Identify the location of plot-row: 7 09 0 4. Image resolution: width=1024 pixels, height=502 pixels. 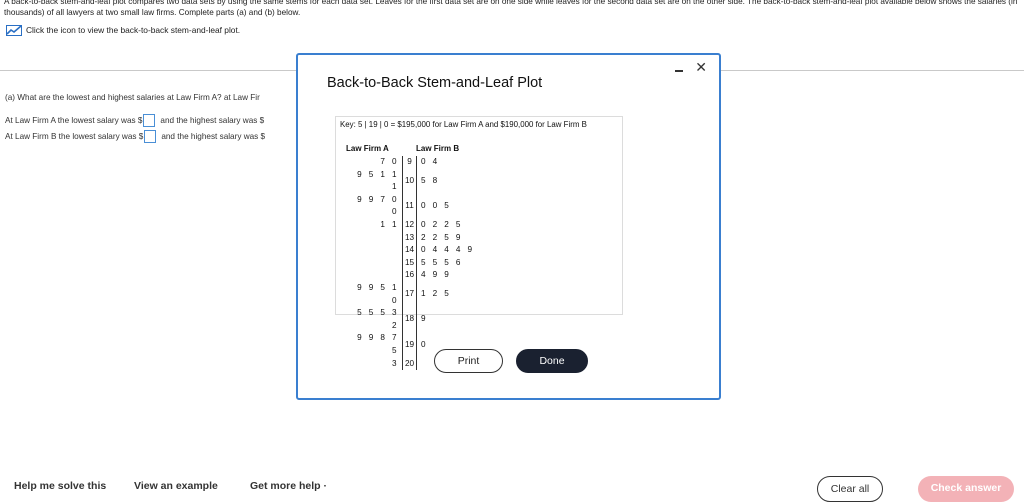
(417, 162).